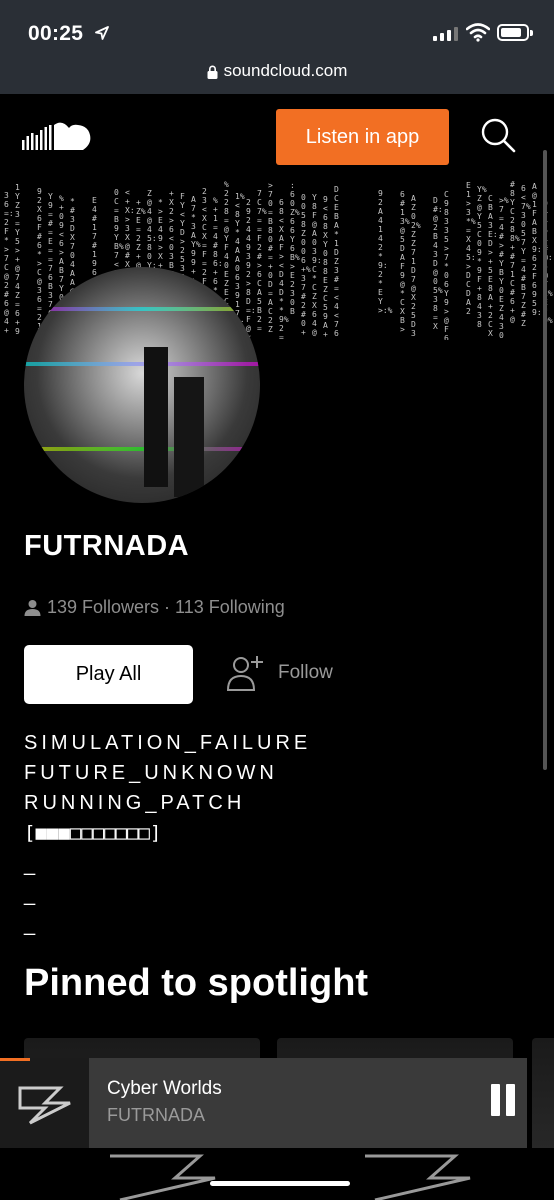 The width and height of the screenshot is (554, 1200). I want to click on play-all-button: Play All, so click(108, 674).